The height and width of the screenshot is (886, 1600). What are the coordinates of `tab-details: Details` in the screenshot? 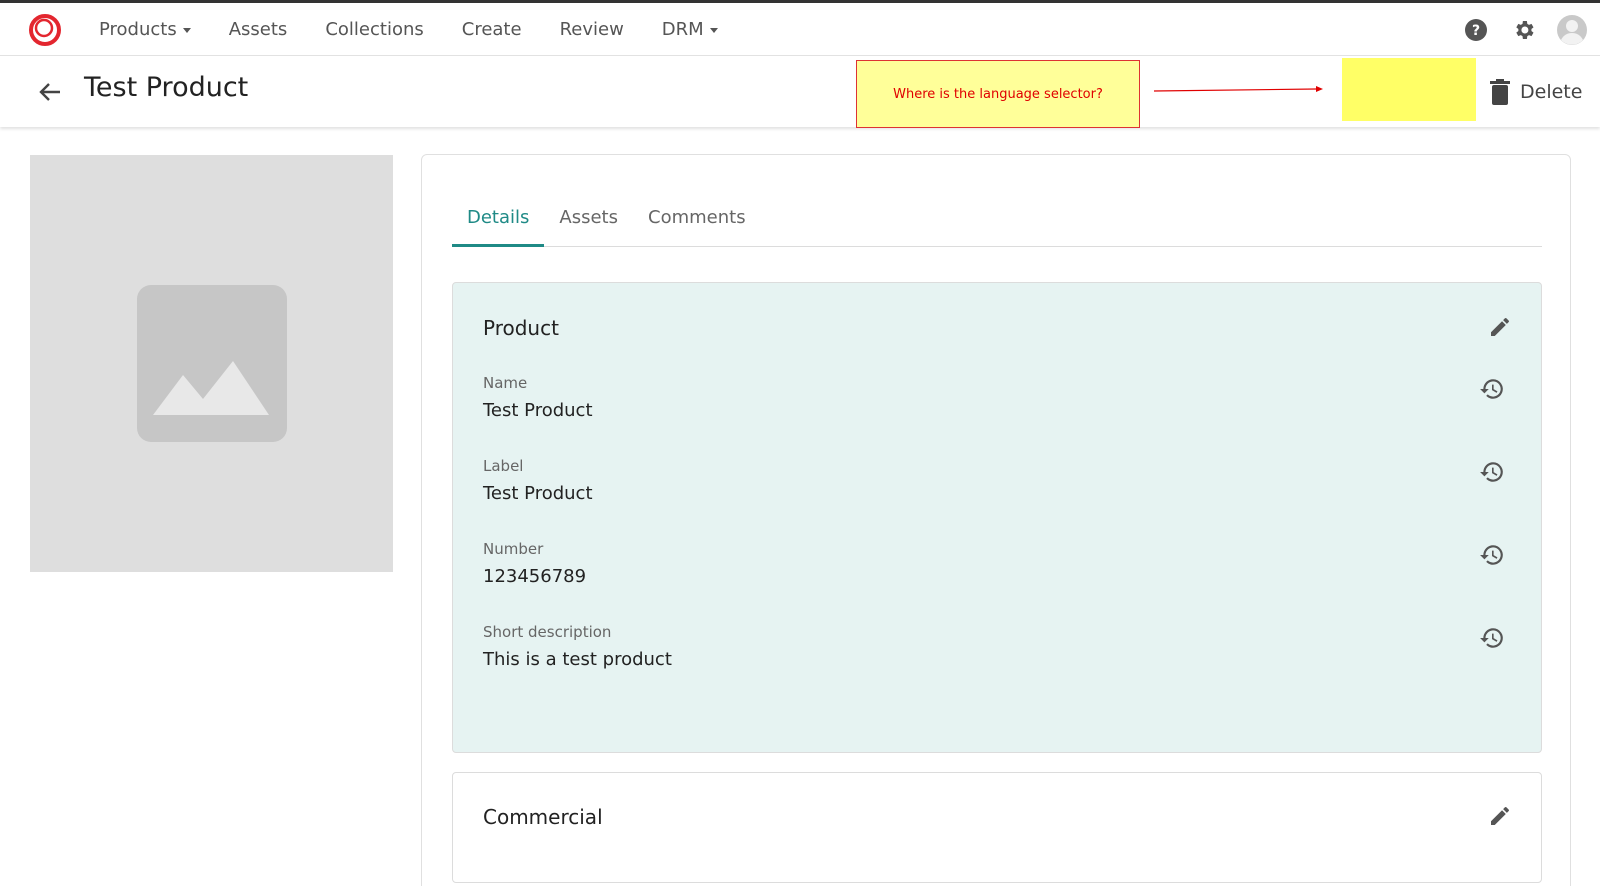 It's located at (498, 221).